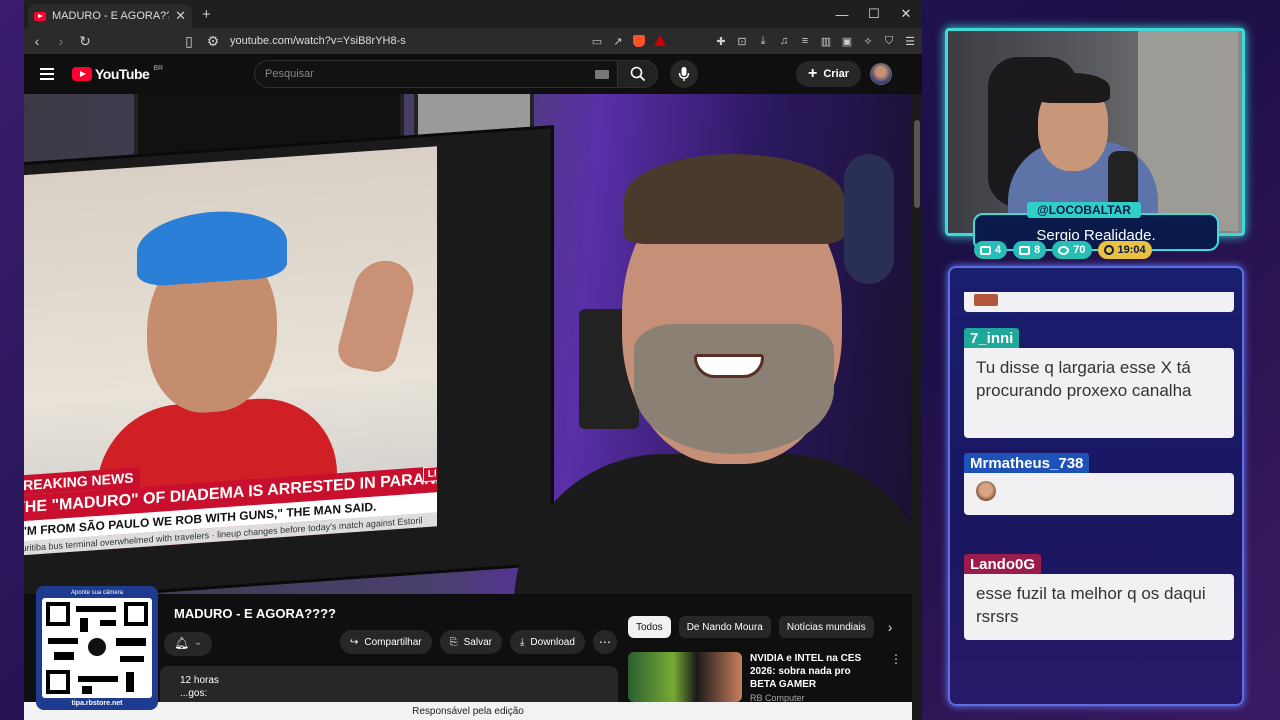  I want to click on create-label: Criar, so click(836, 74).